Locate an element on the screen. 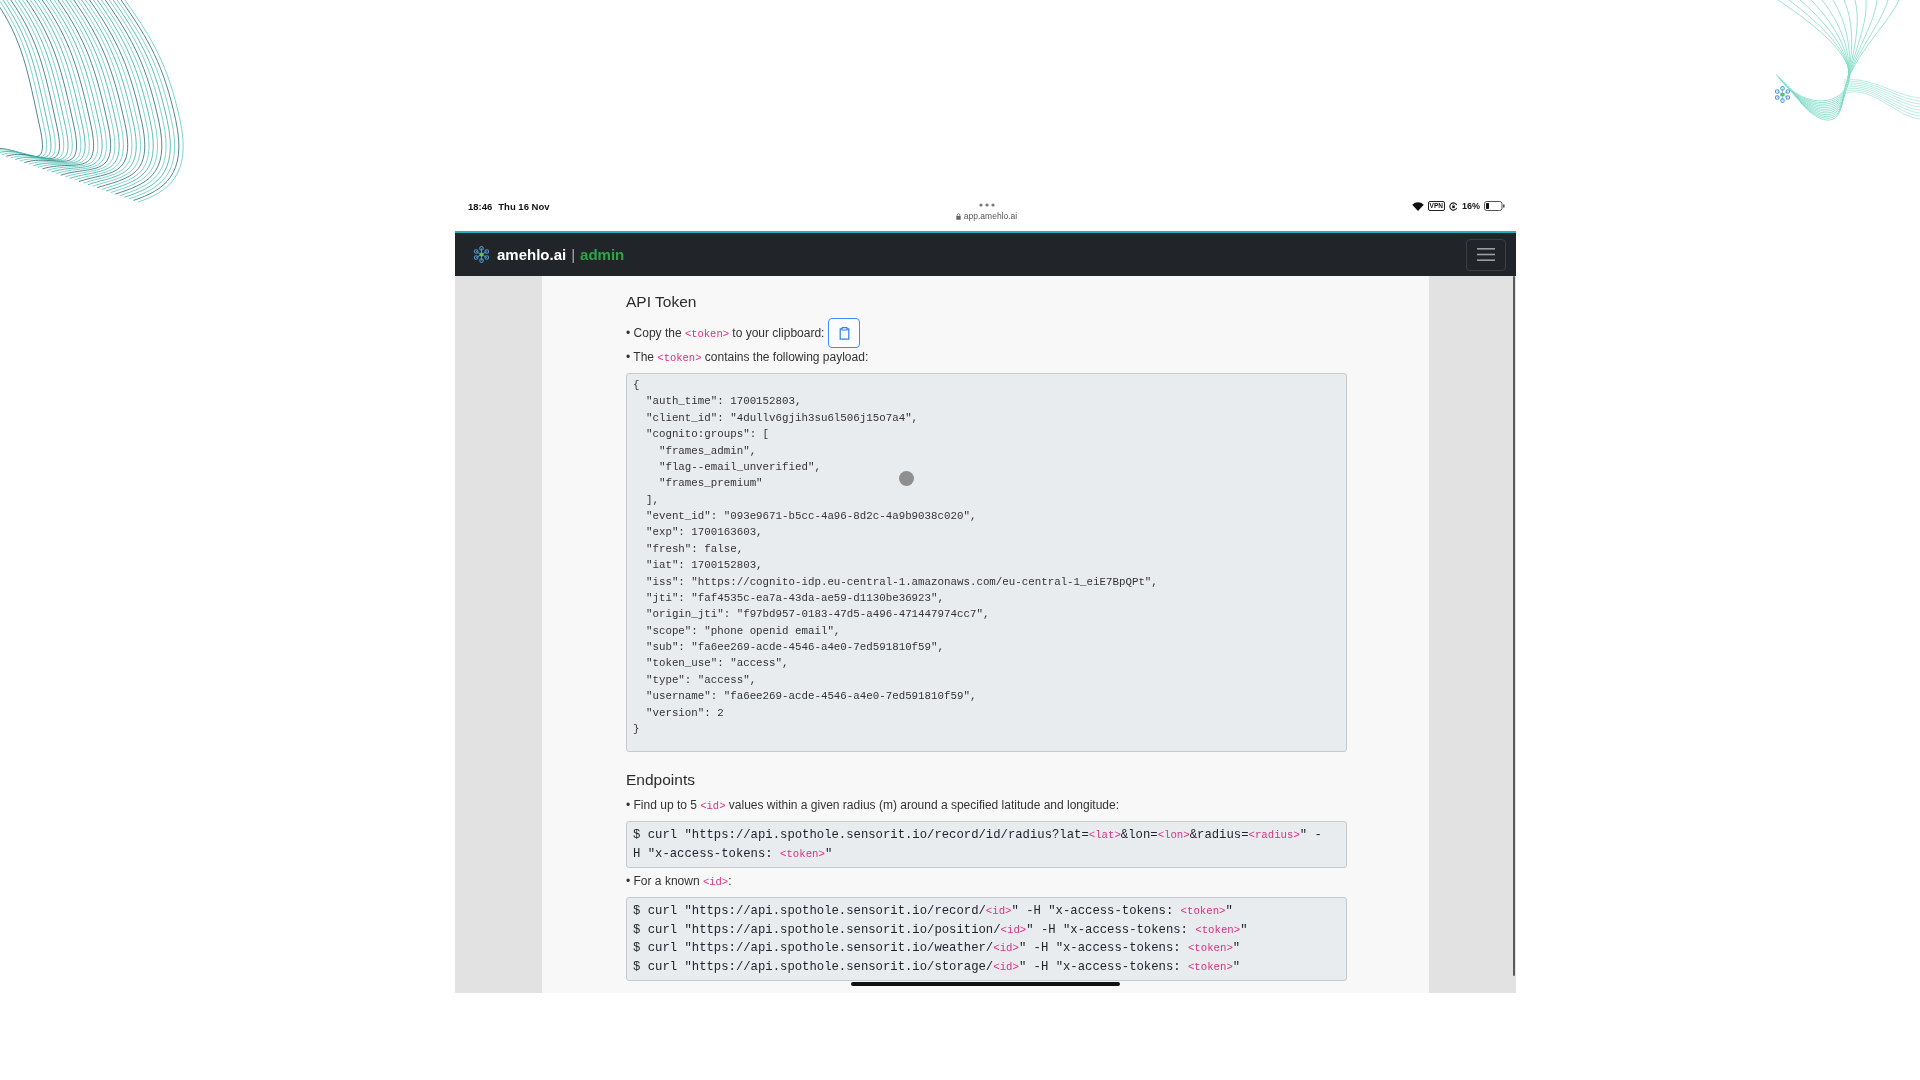 The height and width of the screenshot is (1080, 1920). lock-icon is located at coordinates (958, 216).